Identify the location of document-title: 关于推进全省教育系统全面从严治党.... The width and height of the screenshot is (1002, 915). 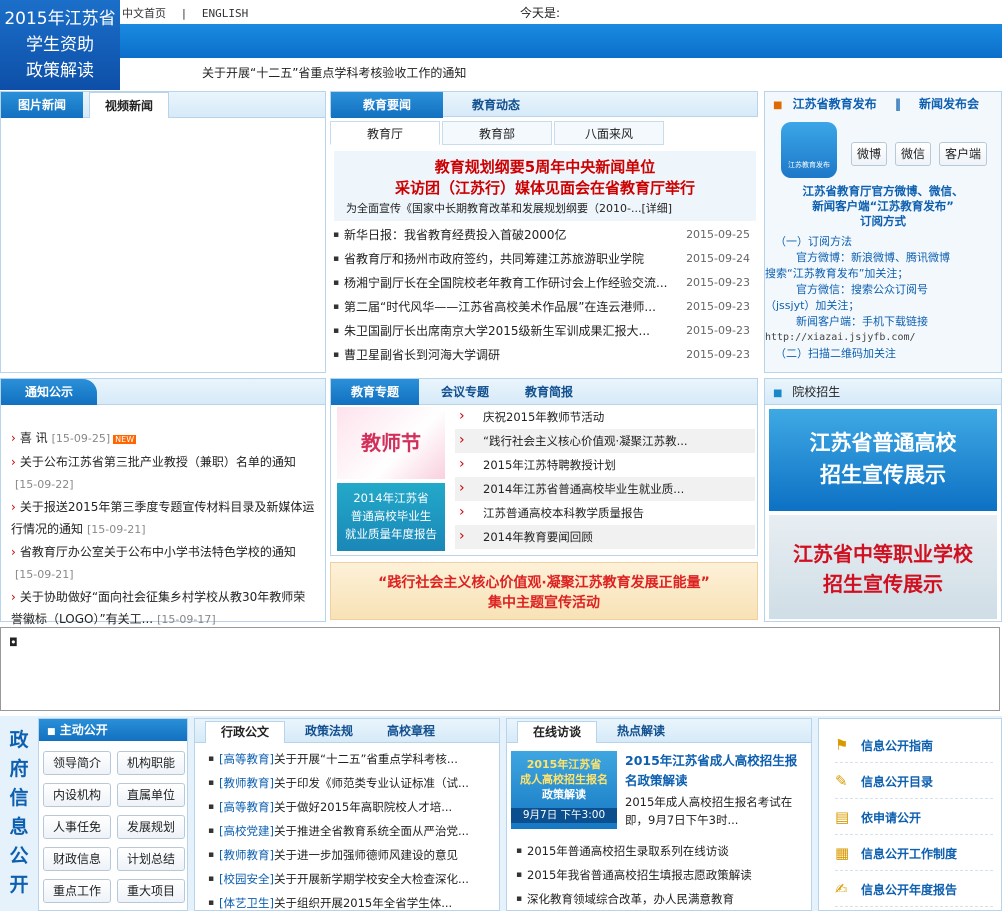
(371, 831).